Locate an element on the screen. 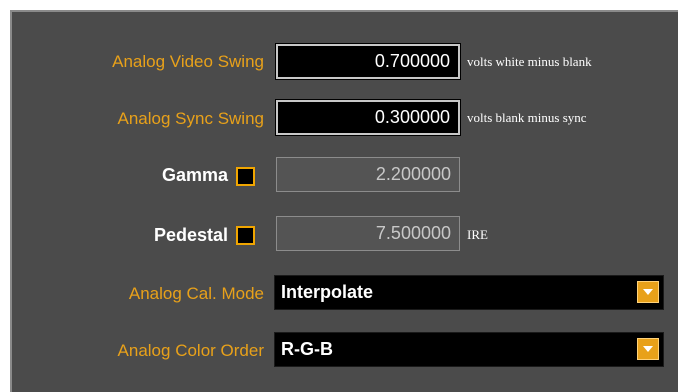 The image size is (680, 392). analog-cal-mode-select: Interpolate is located at coordinates (469, 292).